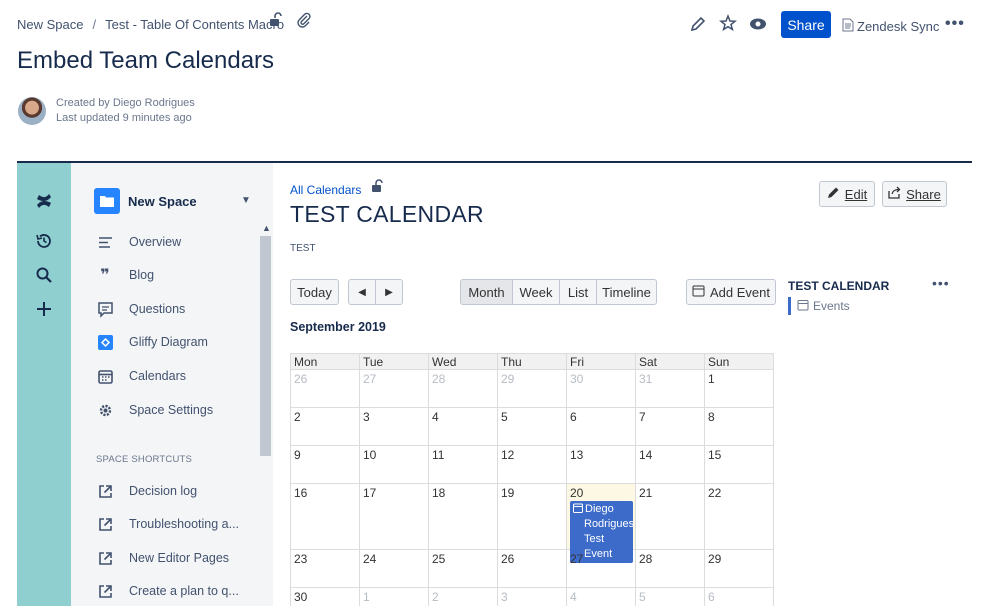 Image resolution: width=999 pixels, height=606 pixels. Describe the element at coordinates (140, 376) in the screenshot. I see `sidebar-item-calendars: Calendars` at that location.